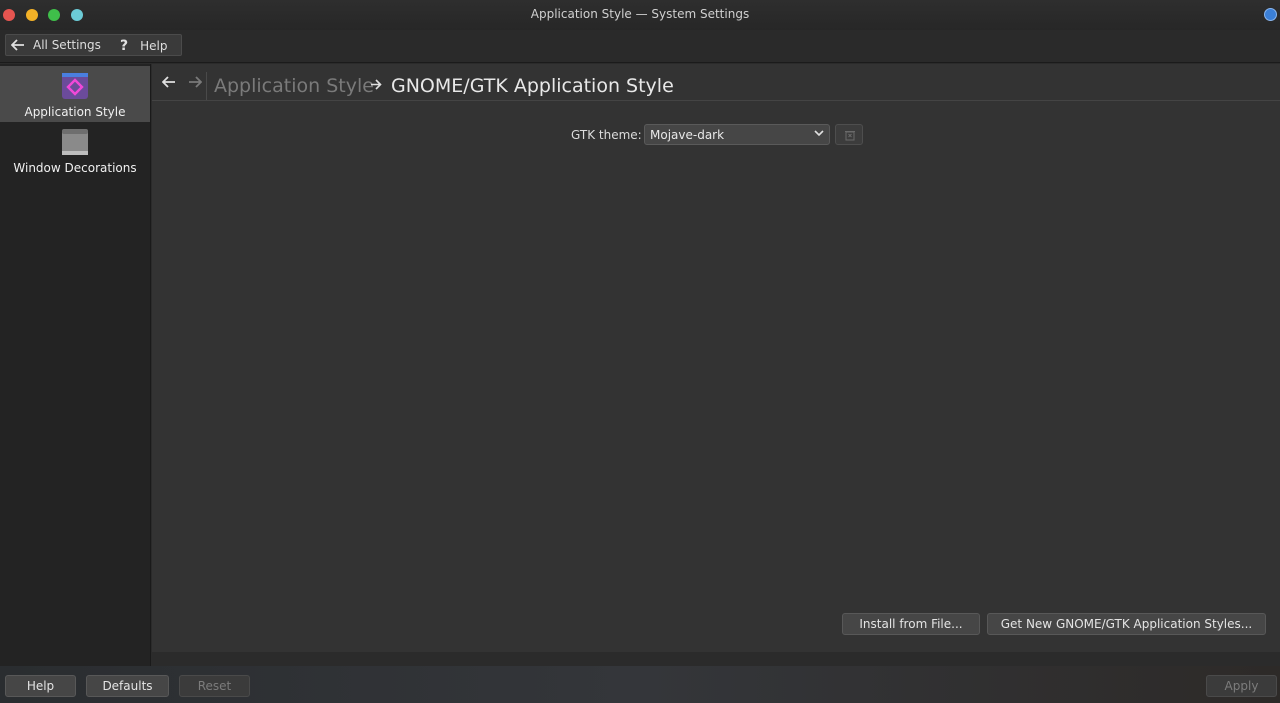 This screenshot has height=703, width=1280. I want to click on help-footer-button: Help, so click(40, 686).